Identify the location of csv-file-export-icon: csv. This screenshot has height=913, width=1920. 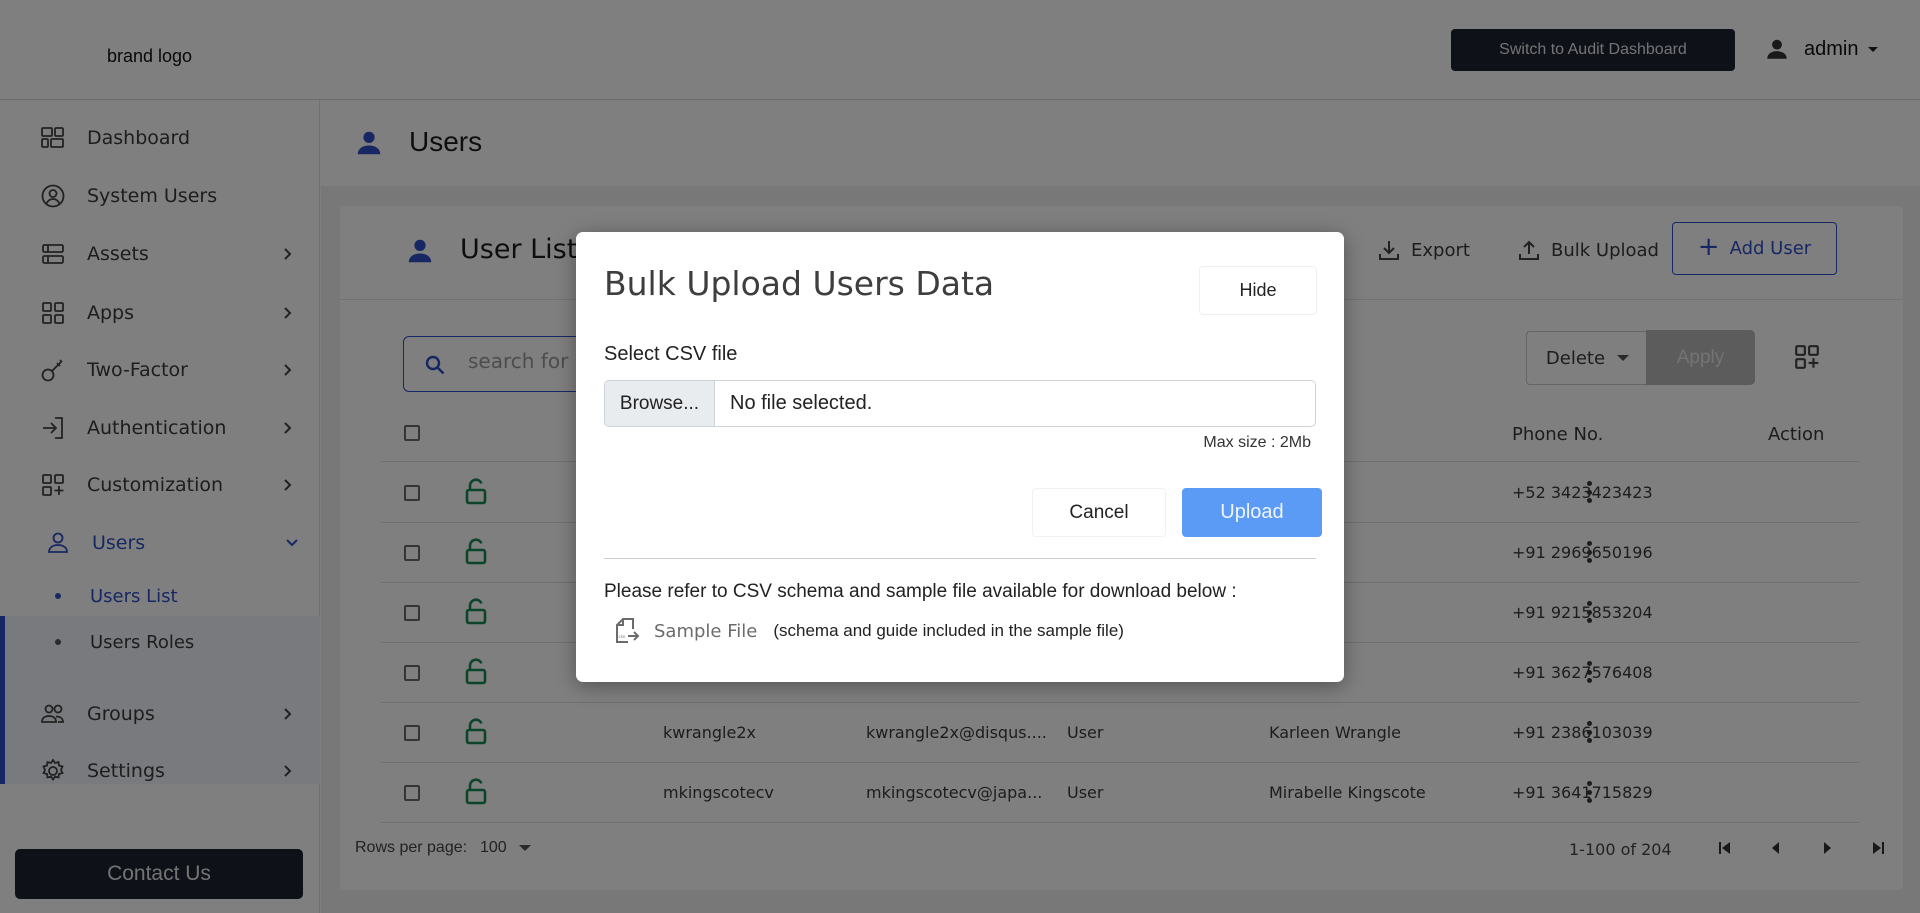
(627, 631).